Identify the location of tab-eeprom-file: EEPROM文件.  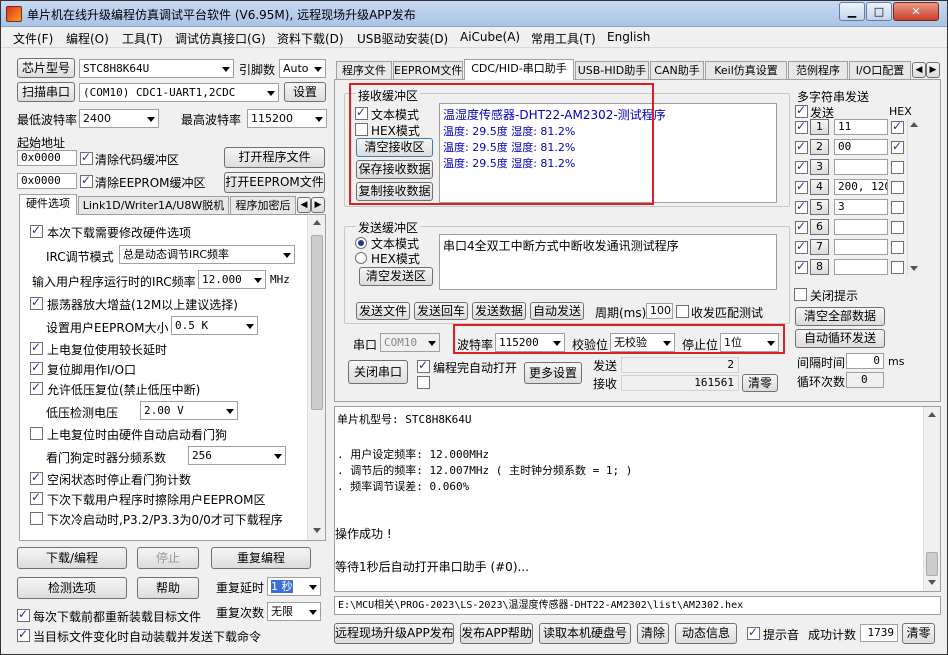
(428, 70).